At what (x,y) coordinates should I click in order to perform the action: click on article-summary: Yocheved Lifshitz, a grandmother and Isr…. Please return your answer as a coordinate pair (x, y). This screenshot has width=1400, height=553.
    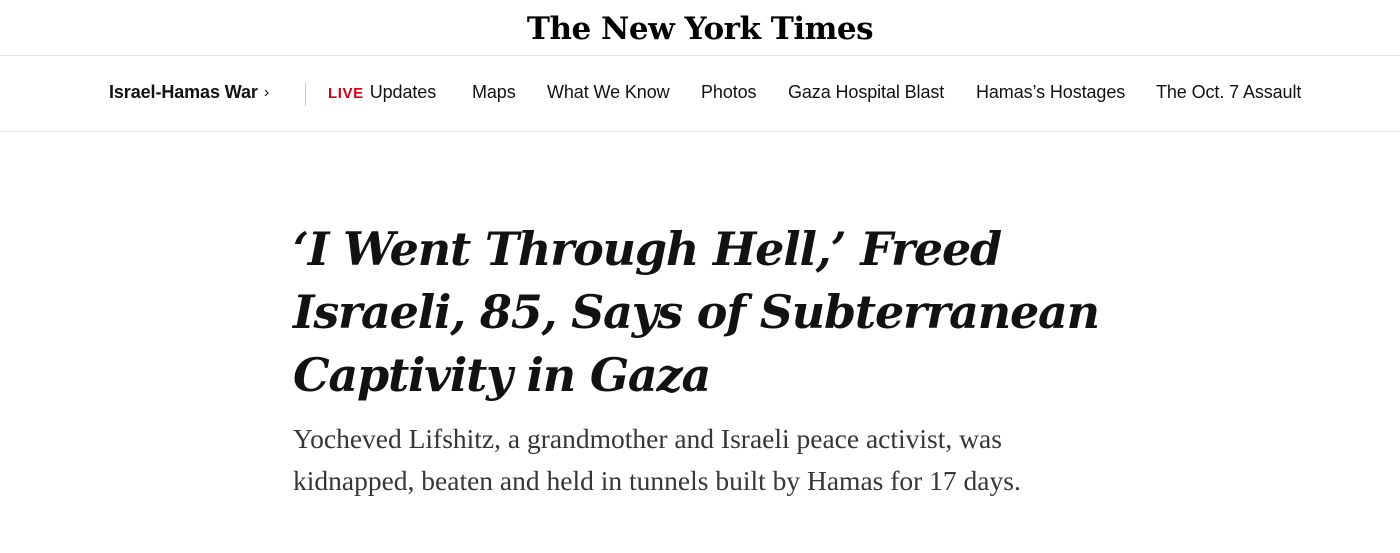
    Looking at the image, I should click on (657, 459).